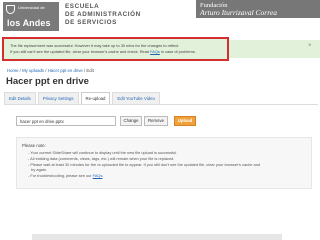 The height and width of the screenshot is (240, 320). I want to click on tab-re-upload: Re-upload, so click(95, 98).